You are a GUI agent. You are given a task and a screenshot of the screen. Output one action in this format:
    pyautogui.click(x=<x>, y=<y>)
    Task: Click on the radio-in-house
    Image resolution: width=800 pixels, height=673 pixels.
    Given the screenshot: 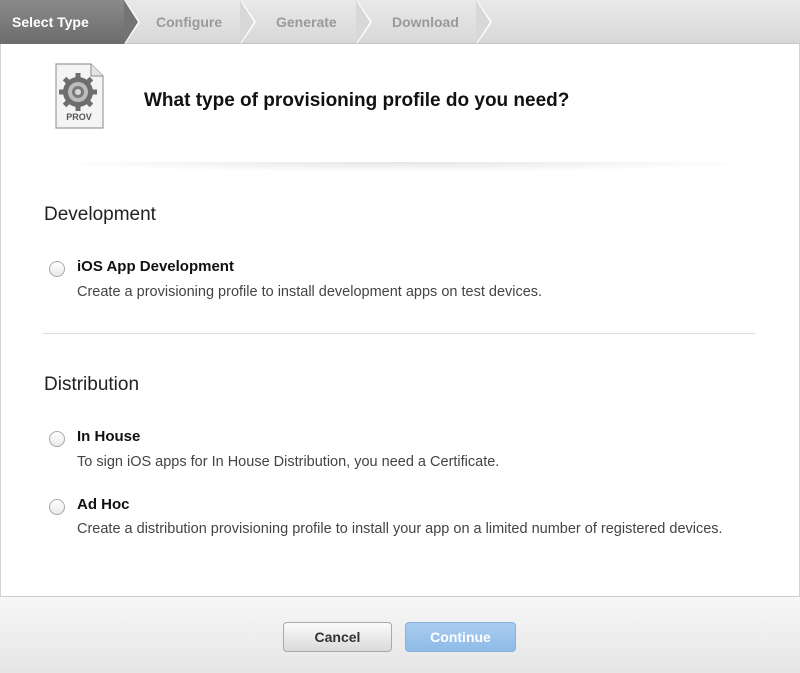 What is the action you would take?
    pyautogui.click(x=57, y=439)
    